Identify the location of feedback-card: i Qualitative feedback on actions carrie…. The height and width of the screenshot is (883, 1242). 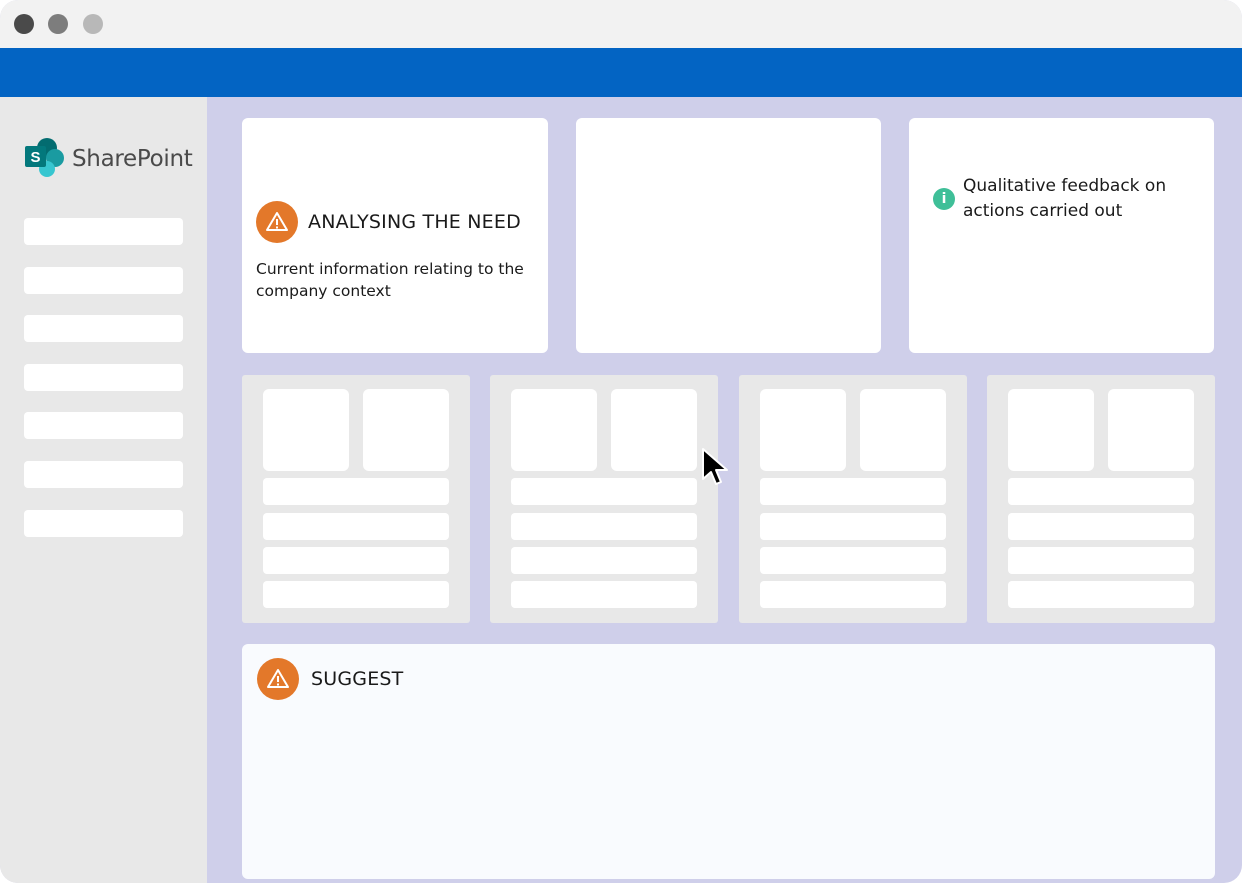
(1061, 235).